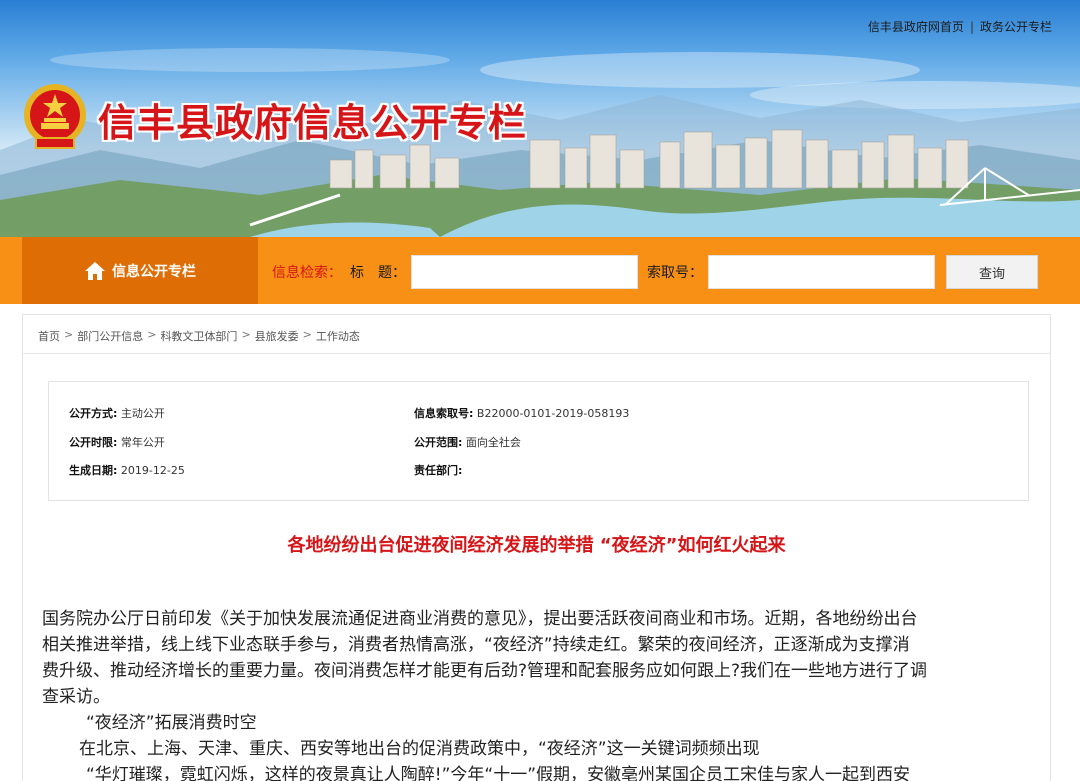 The width and height of the screenshot is (1080, 781). What do you see at coordinates (313, 123) in the screenshot?
I see `site-title: 信丰县政府信息公开专栏` at bounding box center [313, 123].